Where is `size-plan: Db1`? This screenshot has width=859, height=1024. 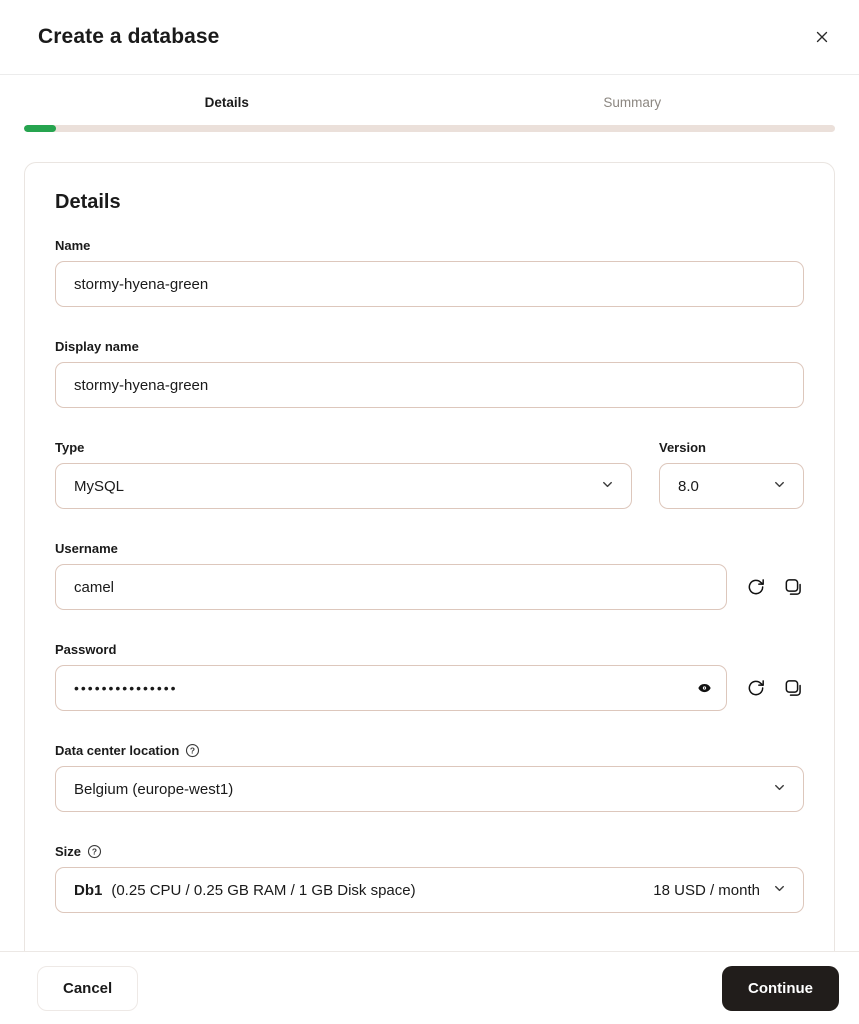 size-plan: Db1 is located at coordinates (88, 890).